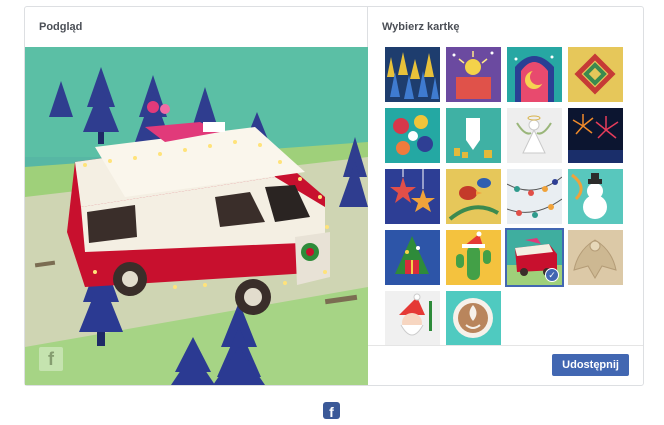 The width and height of the screenshot is (664, 425). Describe the element at coordinates (534, 196) in the screenshot. I see `card-thumb-lights-string` at that location.